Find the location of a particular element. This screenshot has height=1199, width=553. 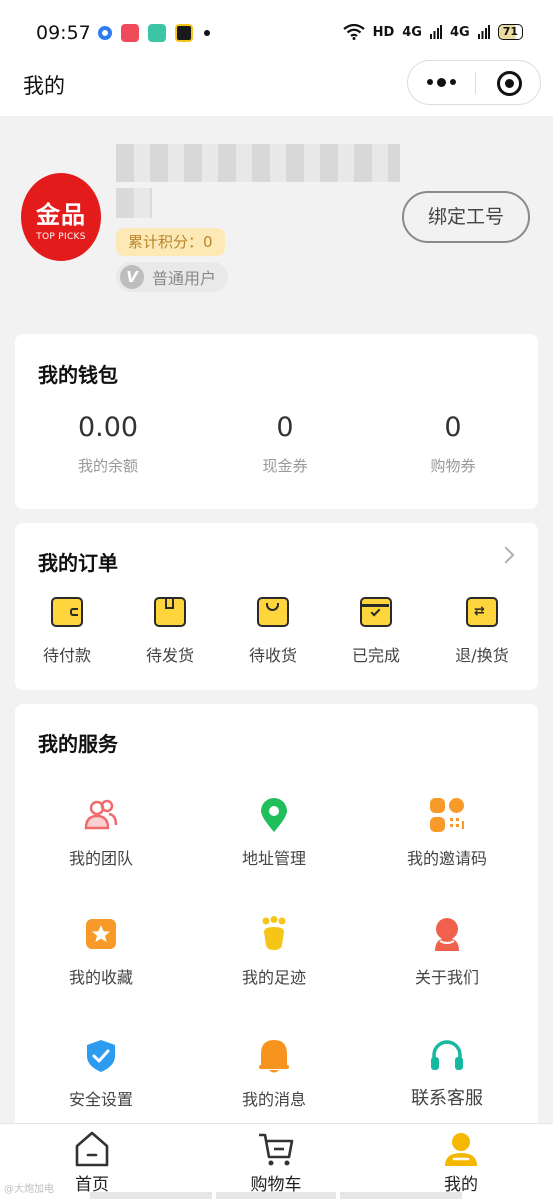

order-item-pending-payment: 待付款 is located at coordinates (67, 631).